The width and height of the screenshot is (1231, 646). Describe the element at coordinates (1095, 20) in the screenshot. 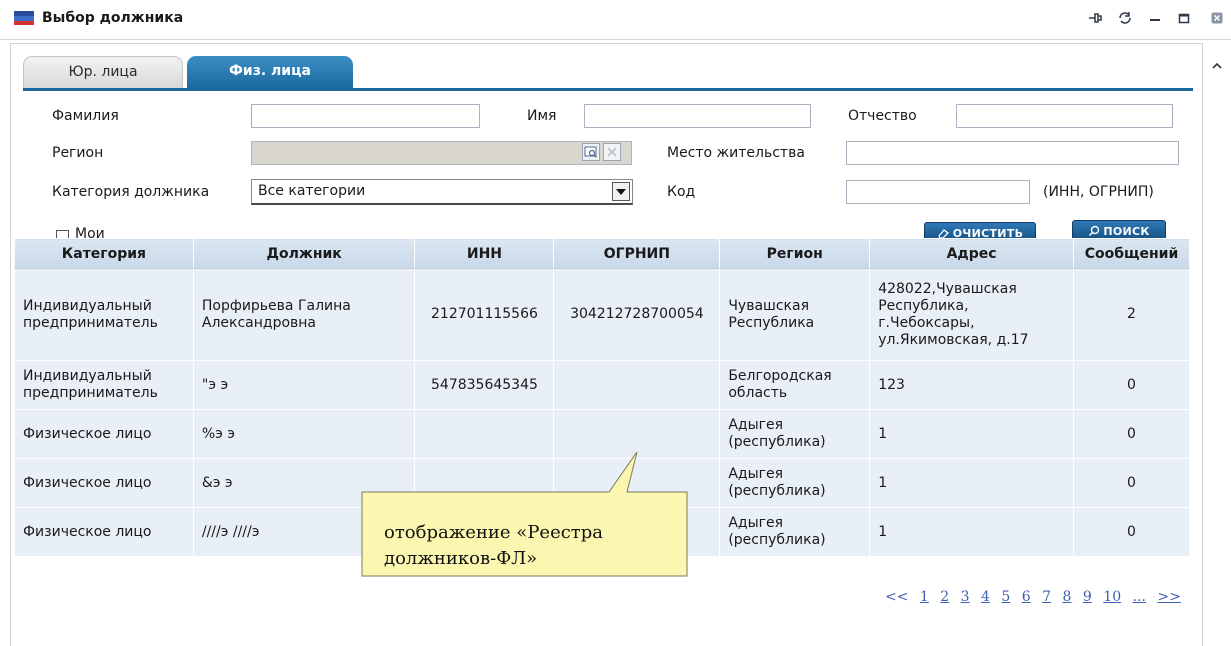

I see `pin-icon` at that location.